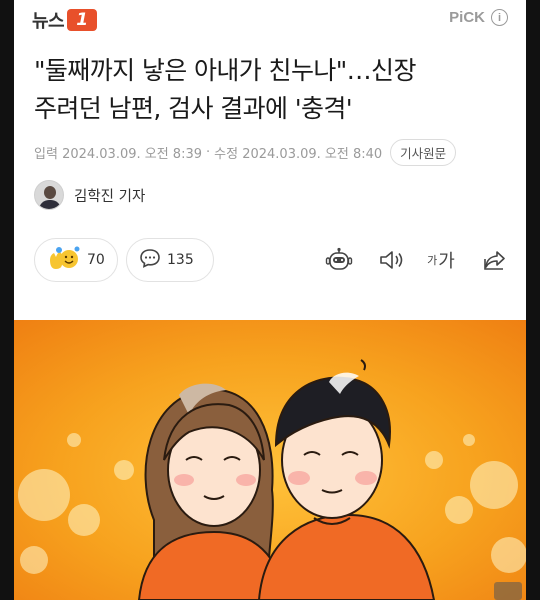 This screenshot has height=600, width=540. I want to click on pick-label: PiCK, so click(467, 17).